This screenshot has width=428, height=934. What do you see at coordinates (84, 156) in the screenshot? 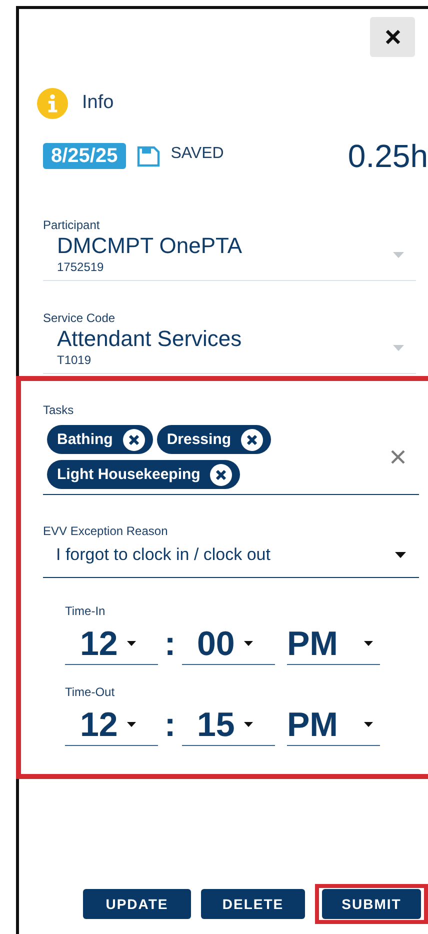
I see `date-badge: 8/25/25` at bounding box center [84, 156].